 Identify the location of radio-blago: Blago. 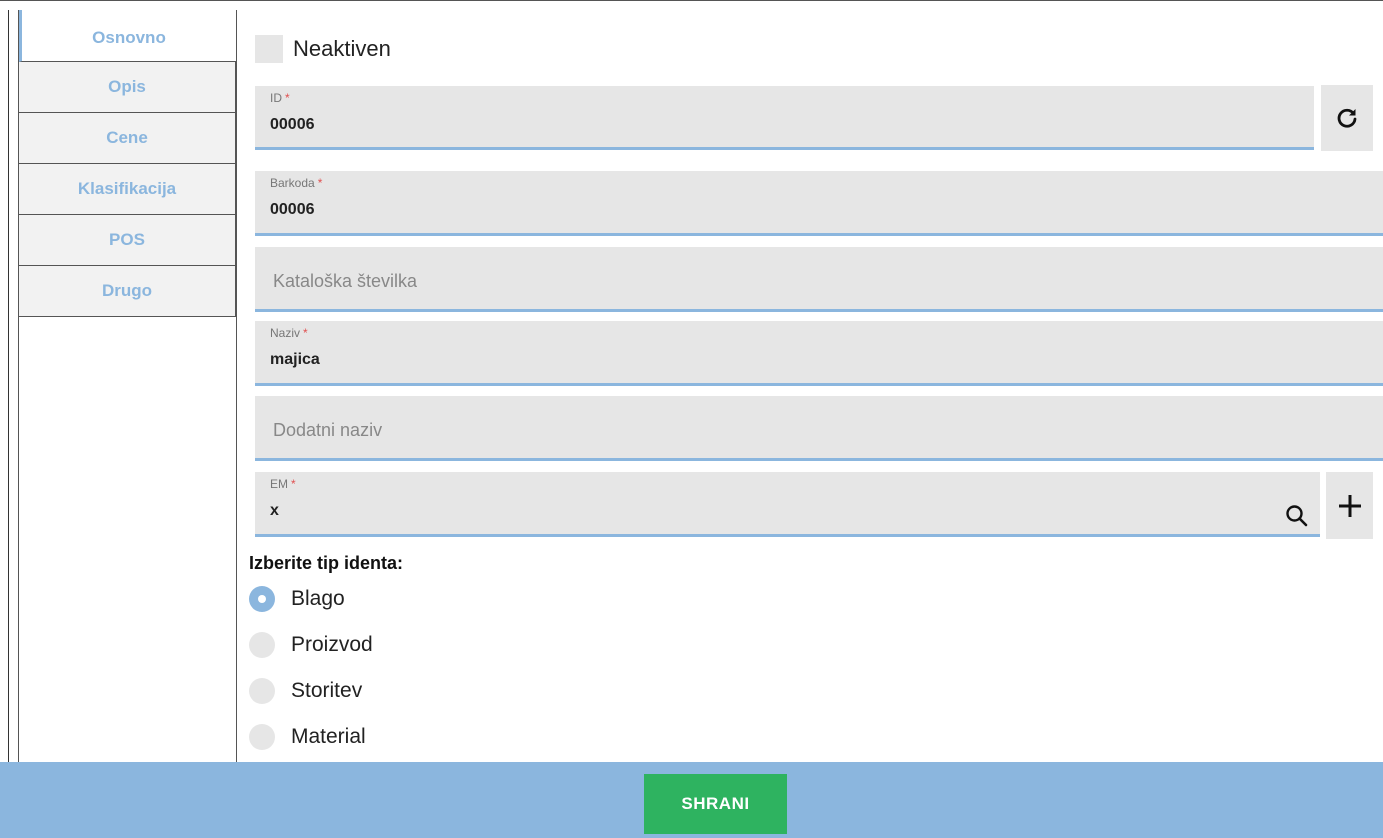
(297, 599).